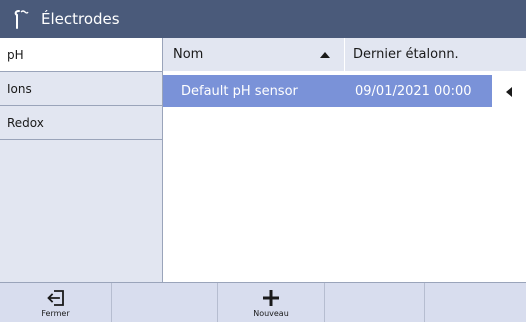 This screenshot has height=322, width=526. I want to click on column-header-name: Nom, so click(254, 54).